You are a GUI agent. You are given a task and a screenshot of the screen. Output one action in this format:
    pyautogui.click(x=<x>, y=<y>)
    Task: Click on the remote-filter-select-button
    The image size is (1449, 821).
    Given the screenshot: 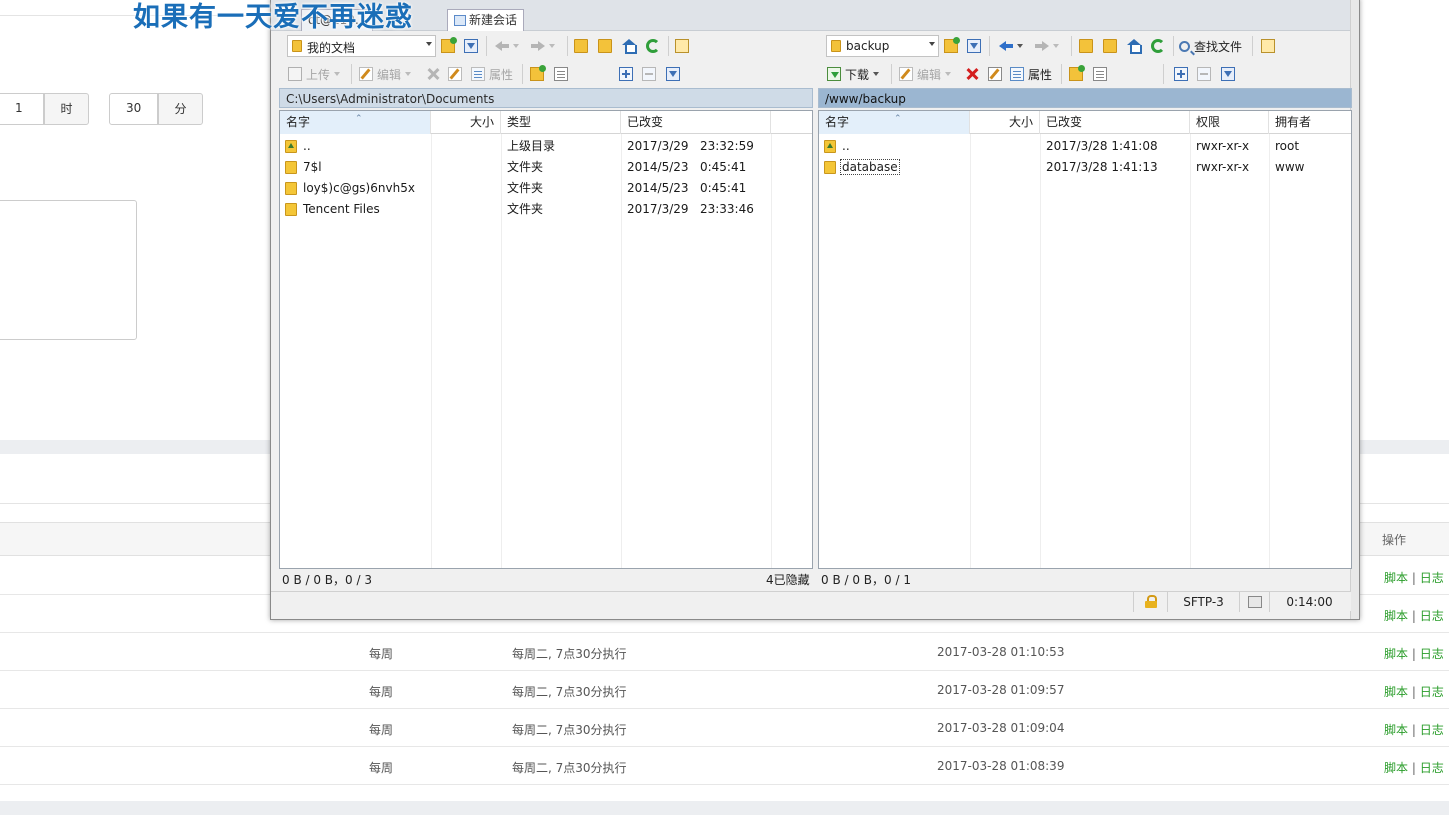 What is the action you would take?
    pyautogui.click(x=1228, y=74)
    